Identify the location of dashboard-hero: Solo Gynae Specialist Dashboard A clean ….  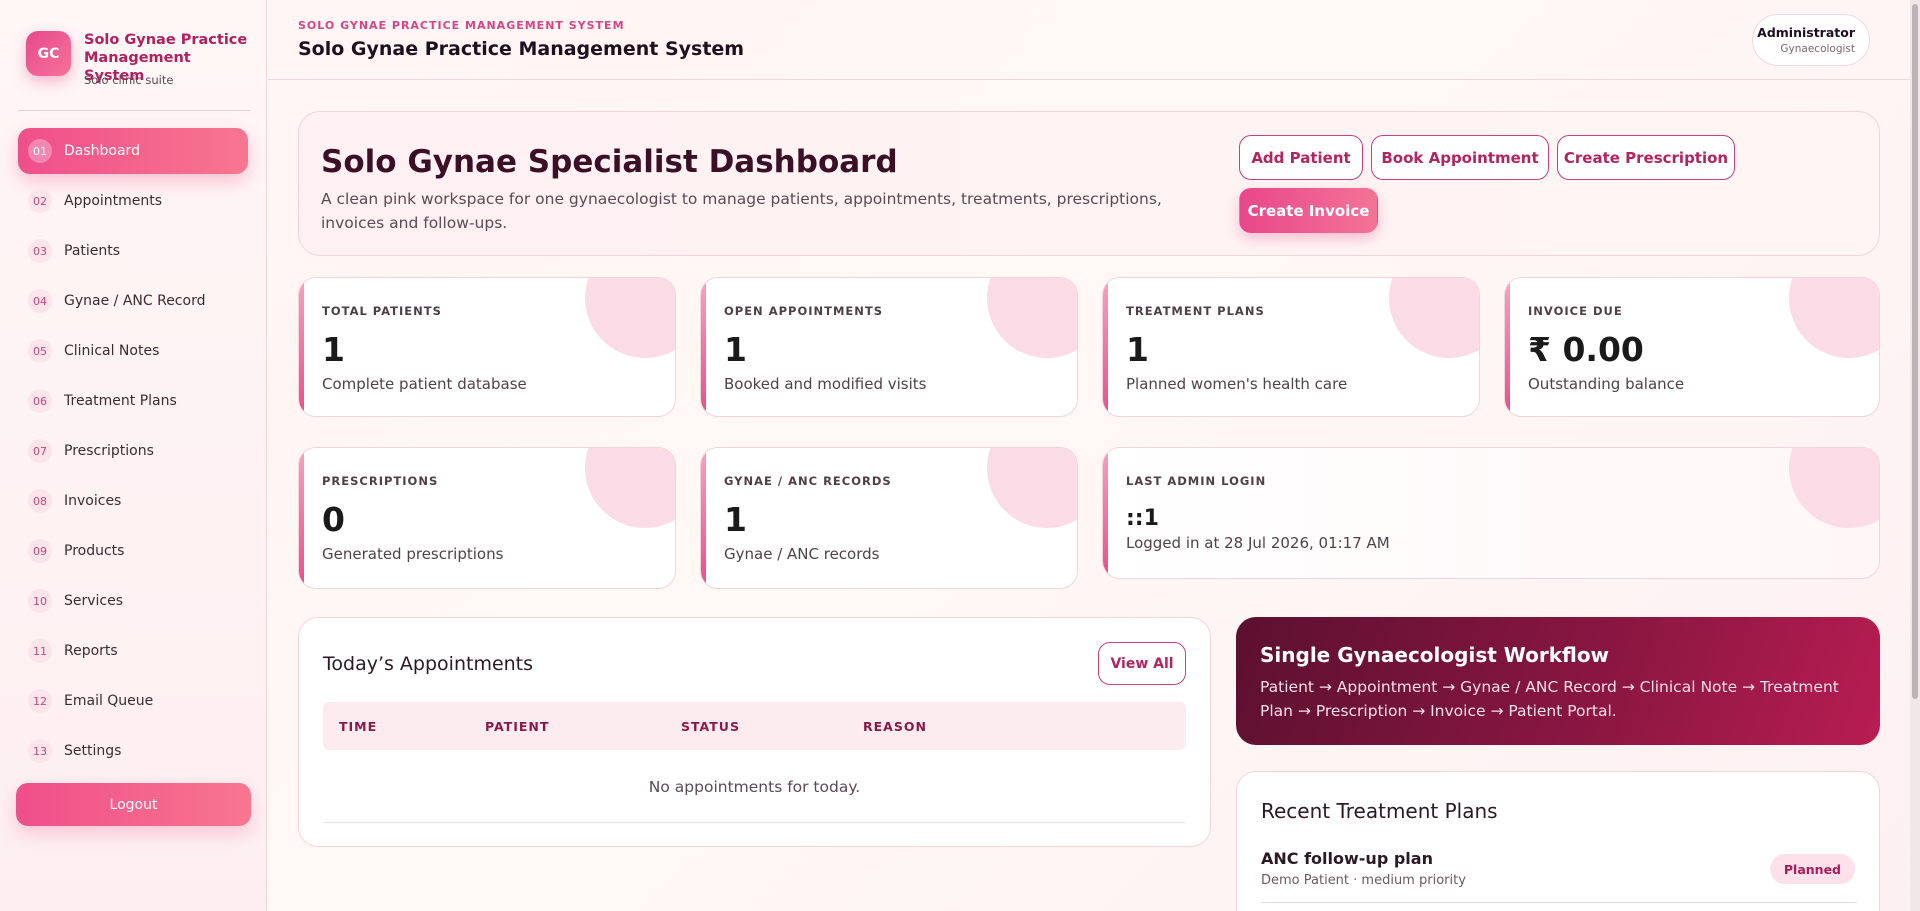
(1089, 183).